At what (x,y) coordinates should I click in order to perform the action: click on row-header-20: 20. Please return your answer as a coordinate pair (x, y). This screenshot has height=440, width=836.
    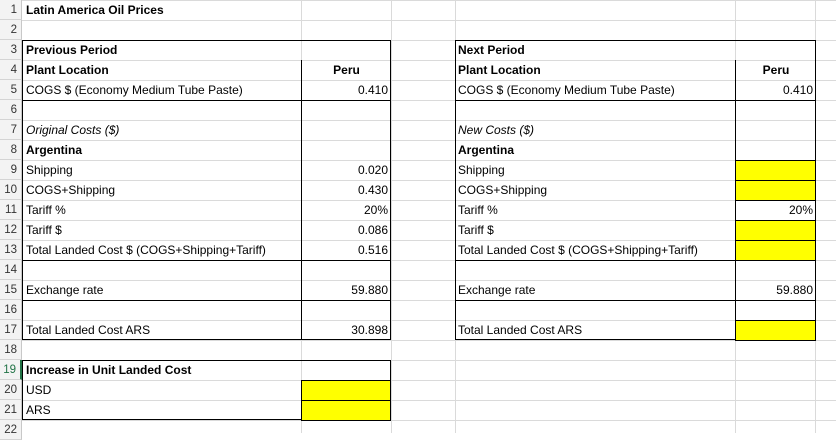
    Looking at the image, I should click on (11, 390).